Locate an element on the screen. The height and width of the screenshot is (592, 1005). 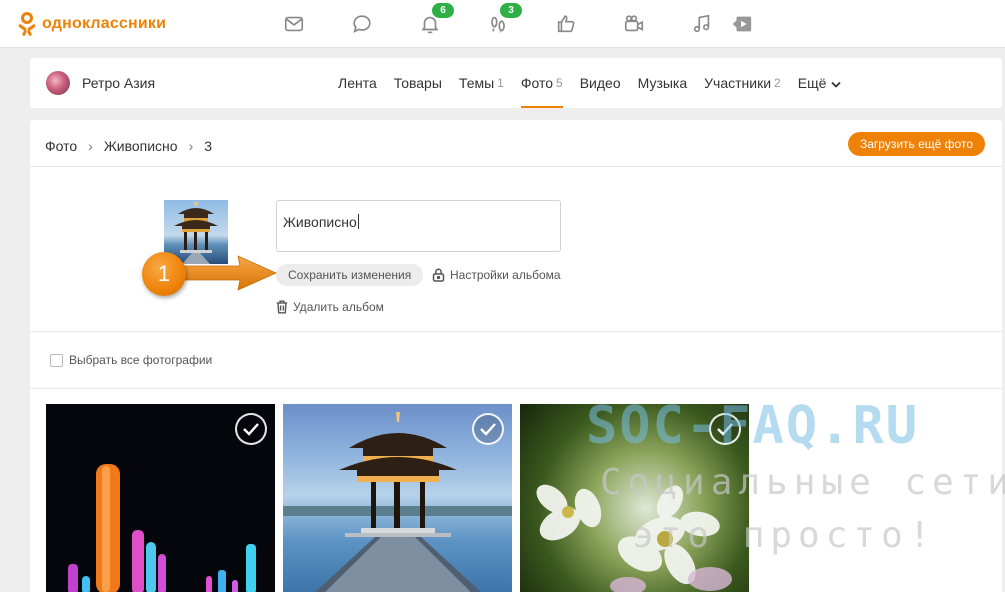
discussions-icon is located at coordinates (362, 24).